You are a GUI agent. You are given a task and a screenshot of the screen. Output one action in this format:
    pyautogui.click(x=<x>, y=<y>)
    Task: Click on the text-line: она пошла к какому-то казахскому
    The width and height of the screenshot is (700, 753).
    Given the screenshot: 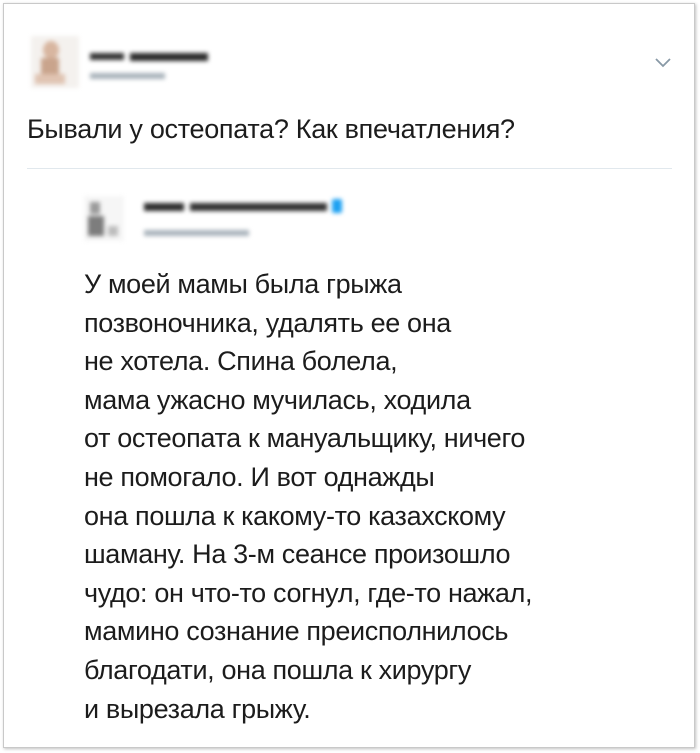 What is the action you would take?
    pyautogui.click(x=295, y=515)
    